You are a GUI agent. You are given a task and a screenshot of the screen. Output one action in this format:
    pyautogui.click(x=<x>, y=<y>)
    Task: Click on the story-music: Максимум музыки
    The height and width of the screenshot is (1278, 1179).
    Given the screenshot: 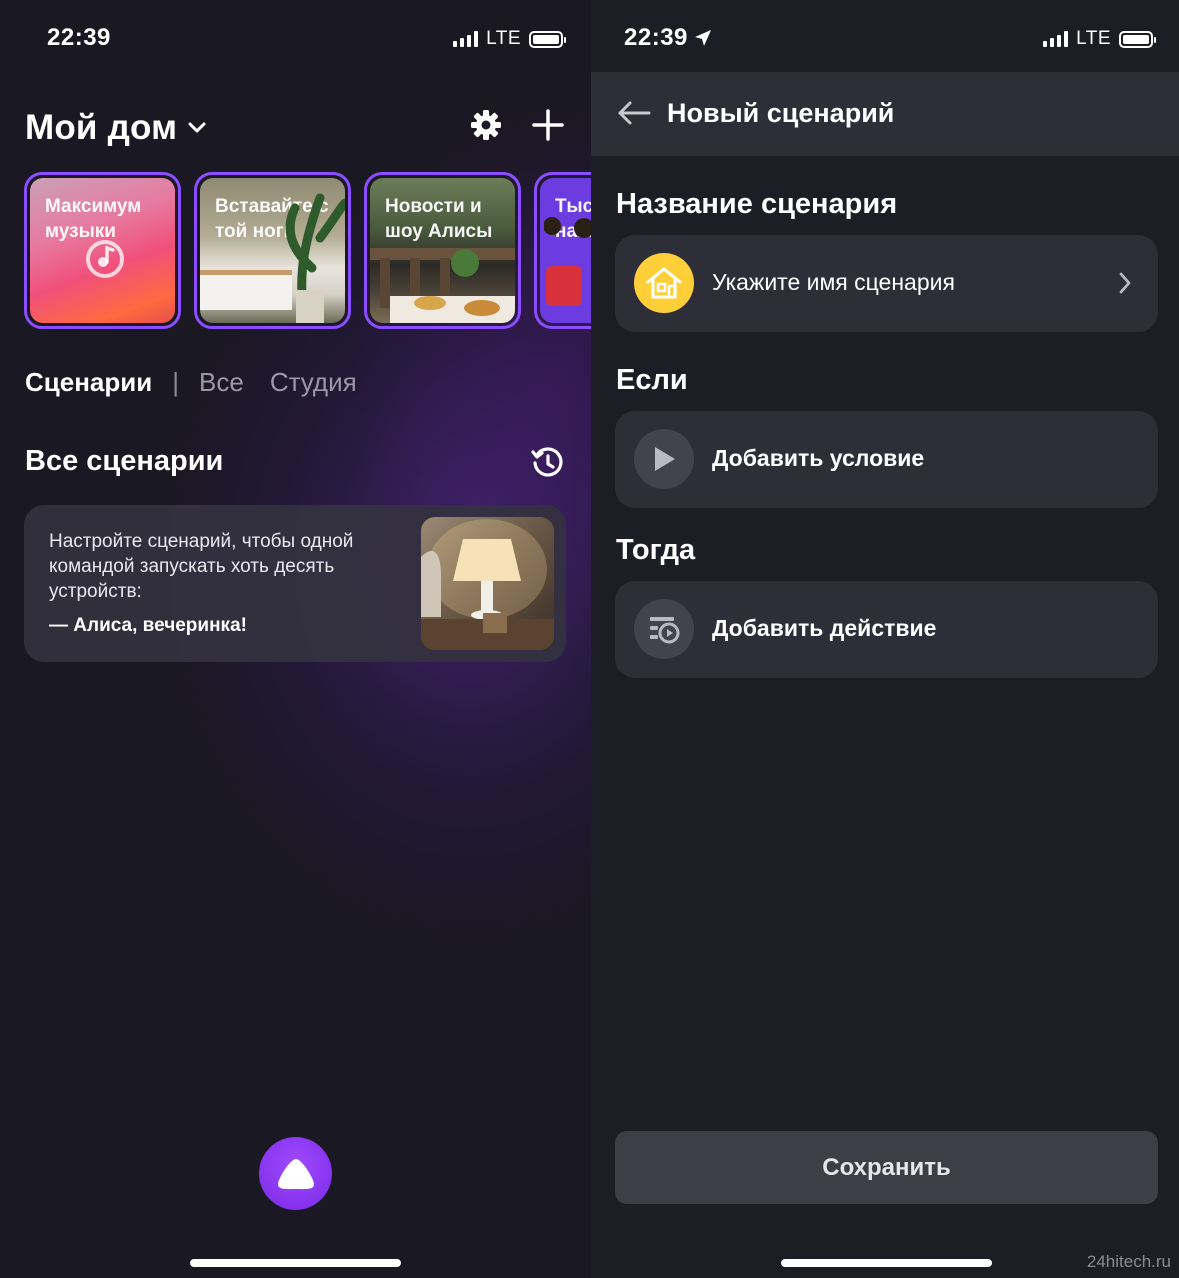 What is the action you would take?
    pyautogui.click(x=102, y=250)
    